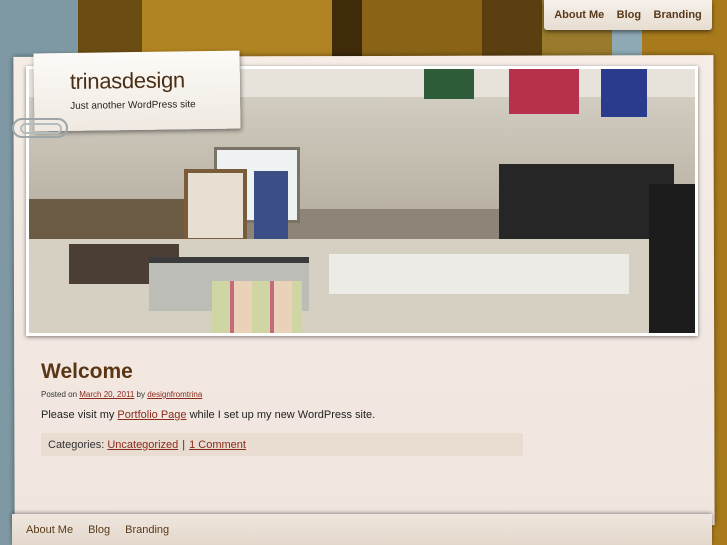 The width and height of the screenshot is (727, 545). Describe the element at coordinates (282, 372) in the screenshot. I see `post-title: Welcome` at that location.